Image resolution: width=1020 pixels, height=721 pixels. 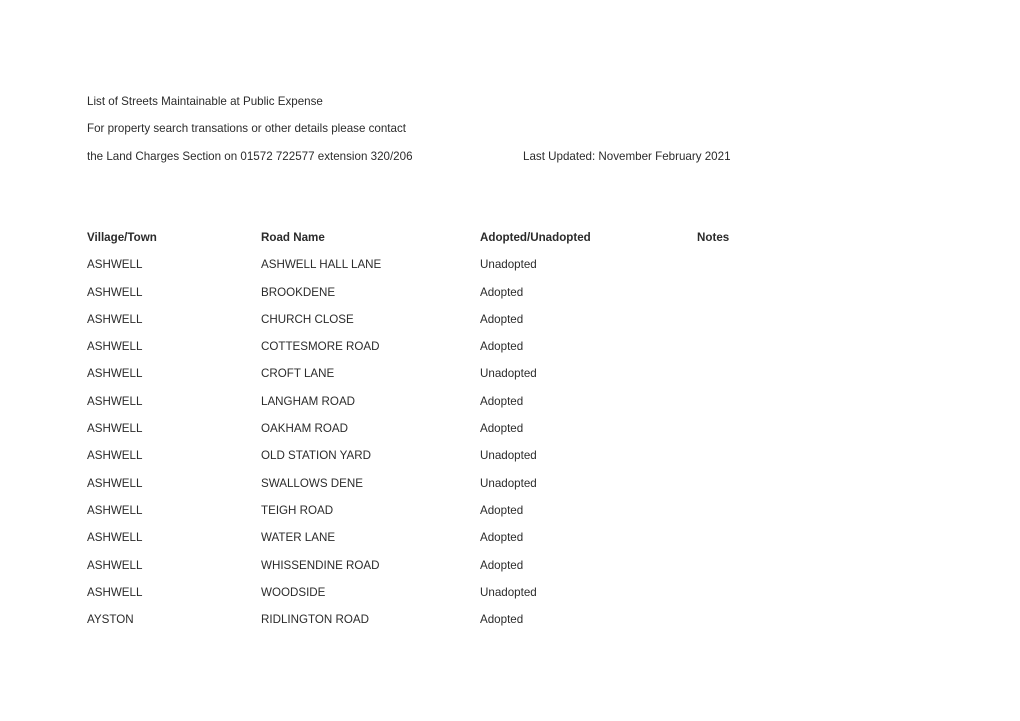 I want to click on cell-road: CHURCH CLOSE, so click(x=307, y=319).